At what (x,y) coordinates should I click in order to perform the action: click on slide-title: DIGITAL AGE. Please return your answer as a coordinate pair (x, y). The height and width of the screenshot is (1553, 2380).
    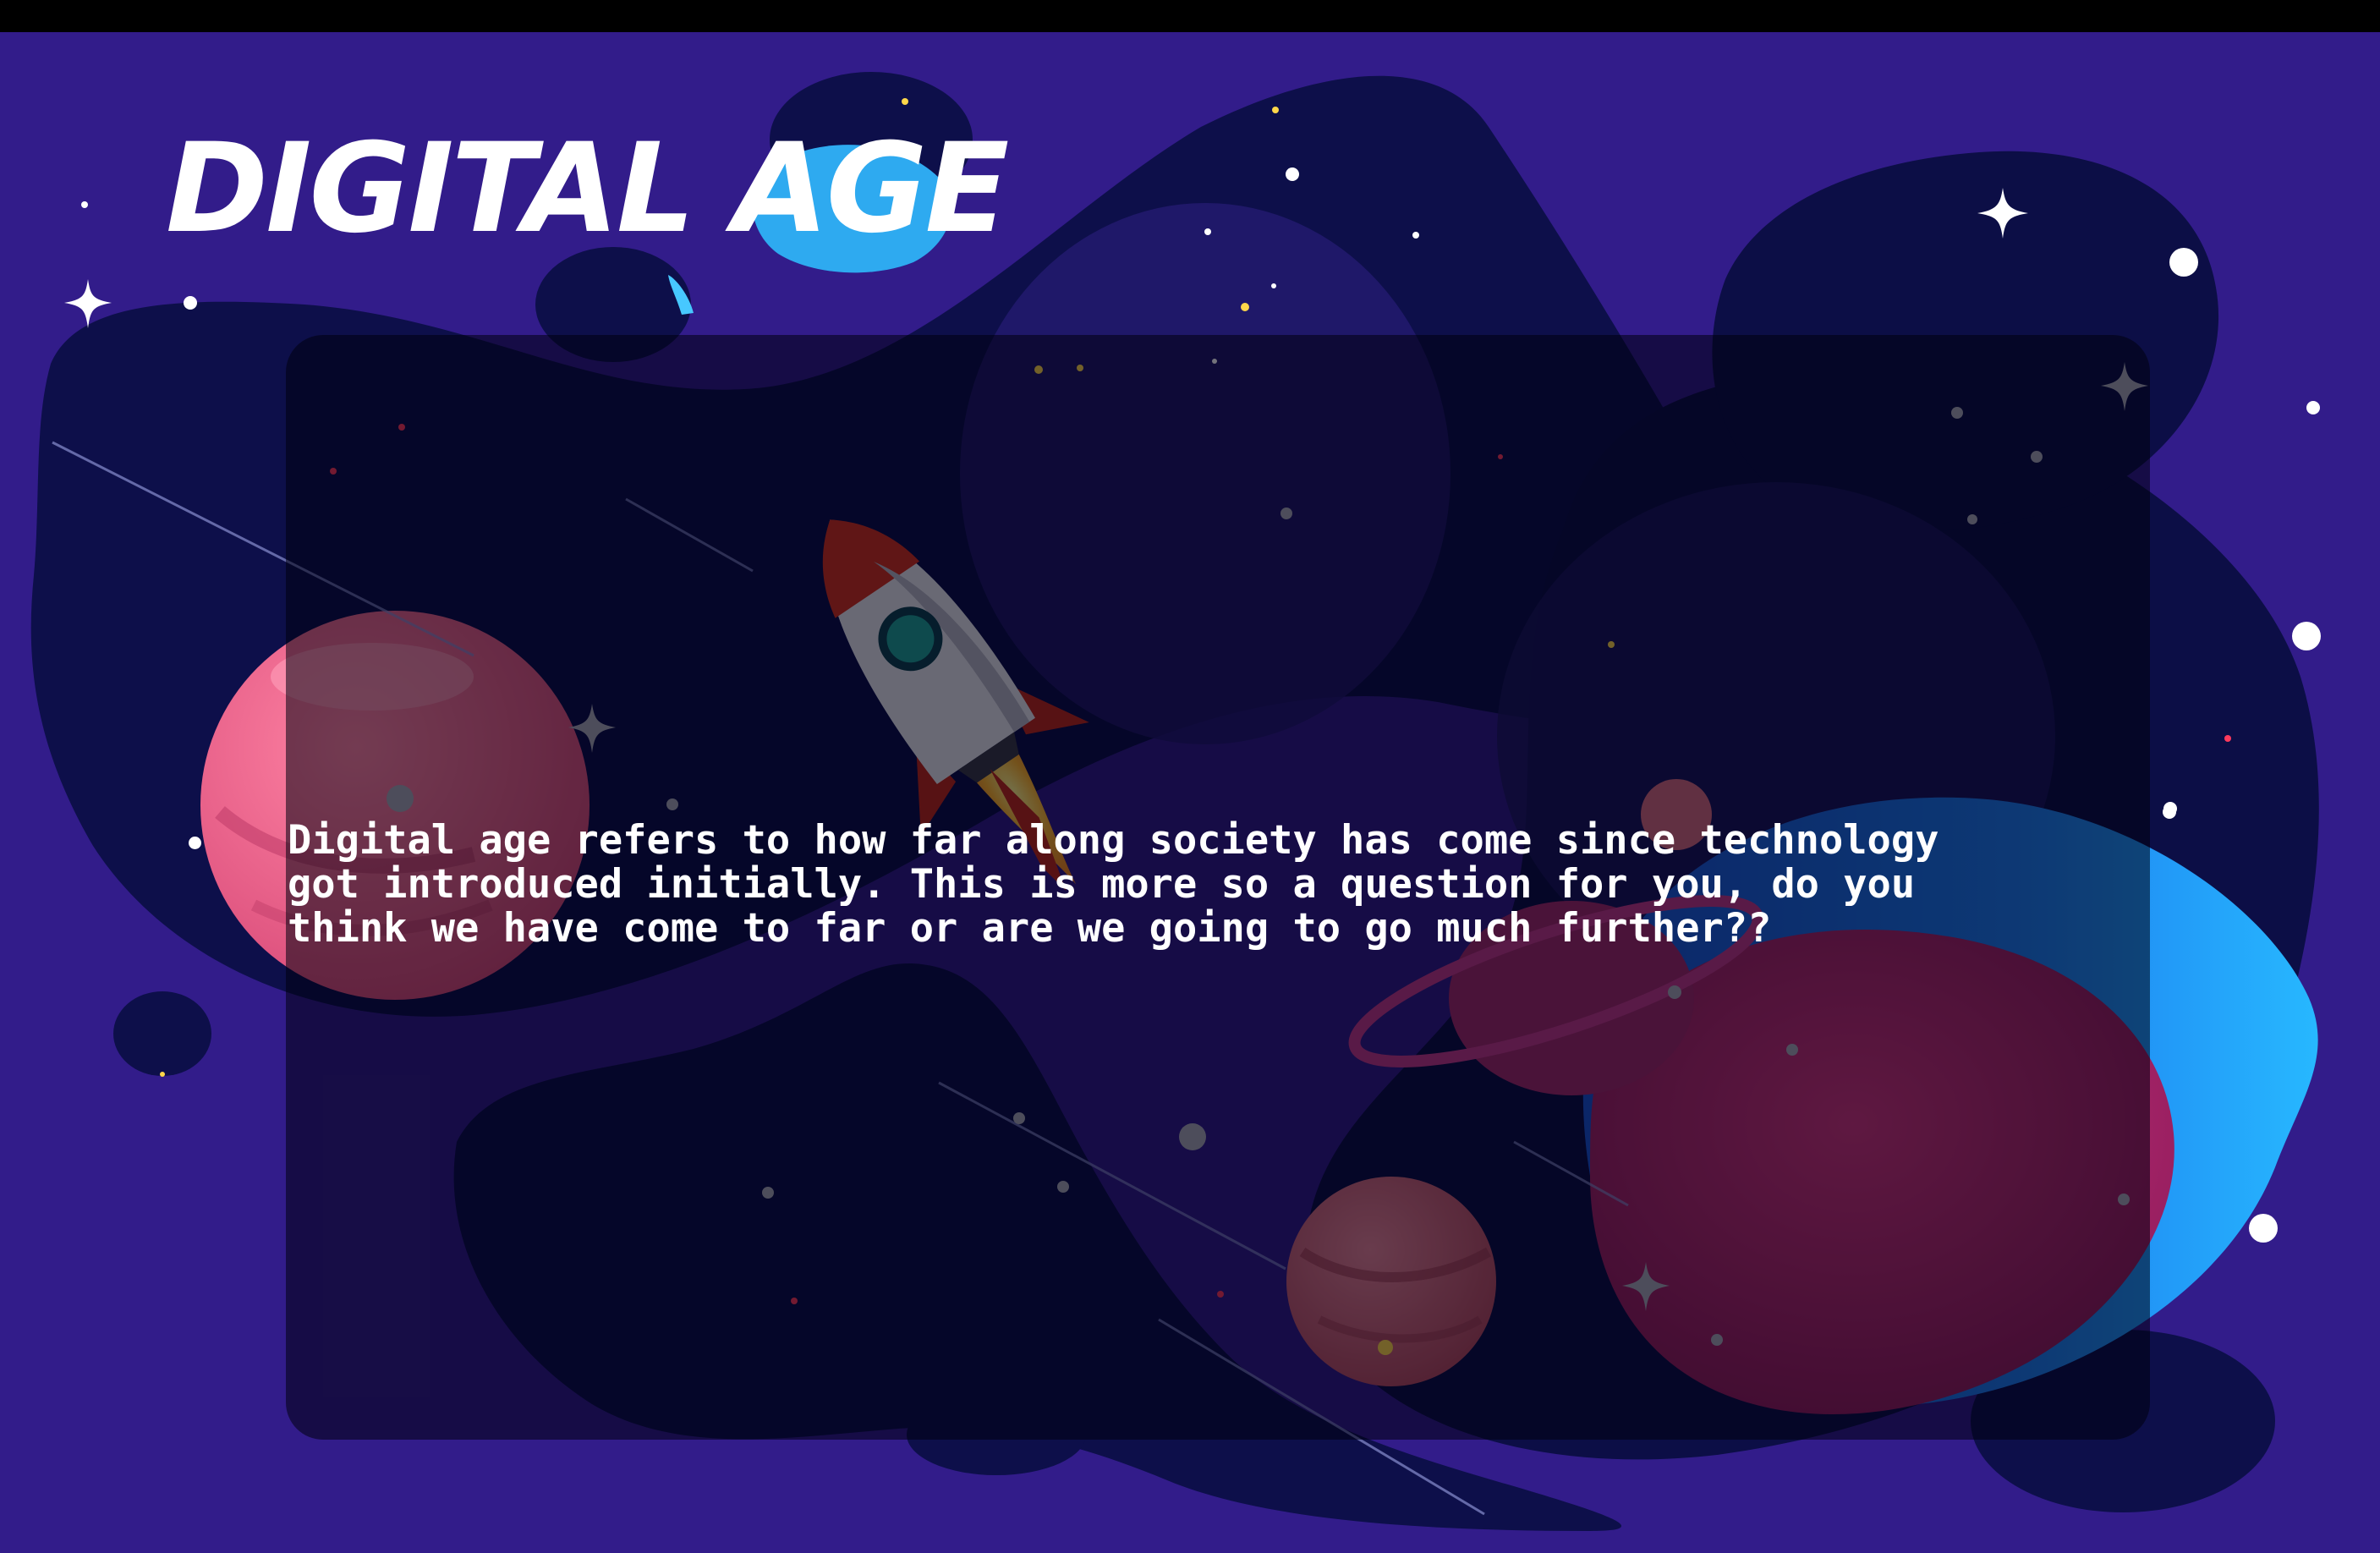
    Looking at the image, I should click on (587, 189).